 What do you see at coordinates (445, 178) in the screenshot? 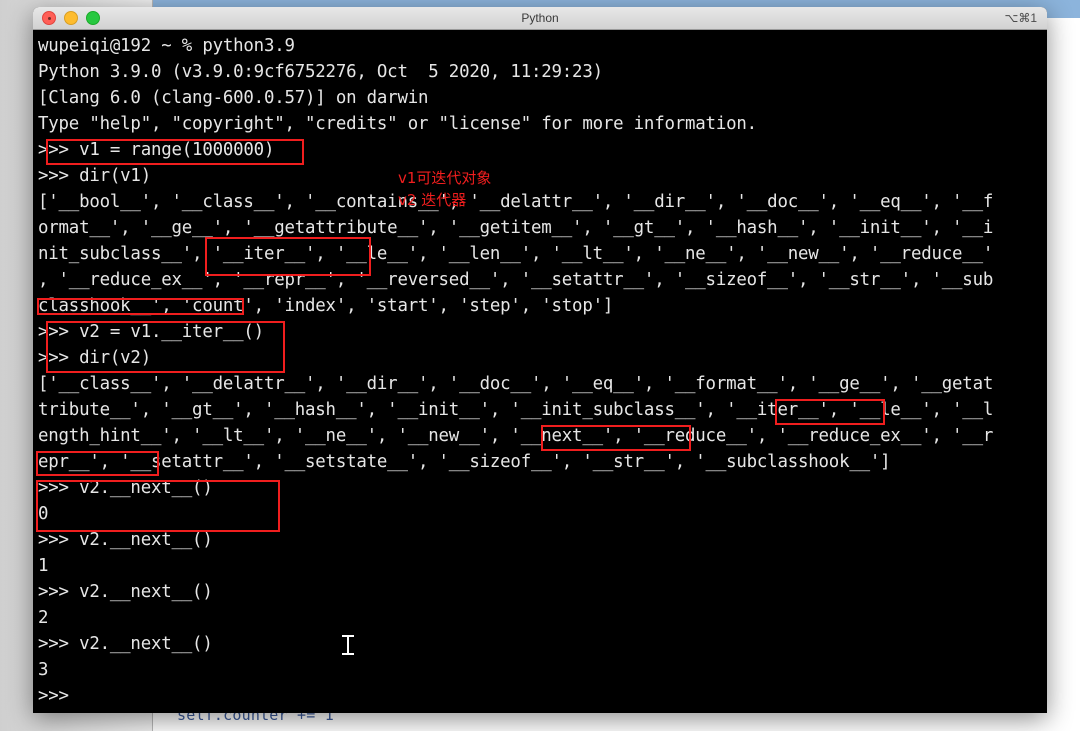
I see `annotation-note: v1可迭代对象` at bounding box center [445, 178].